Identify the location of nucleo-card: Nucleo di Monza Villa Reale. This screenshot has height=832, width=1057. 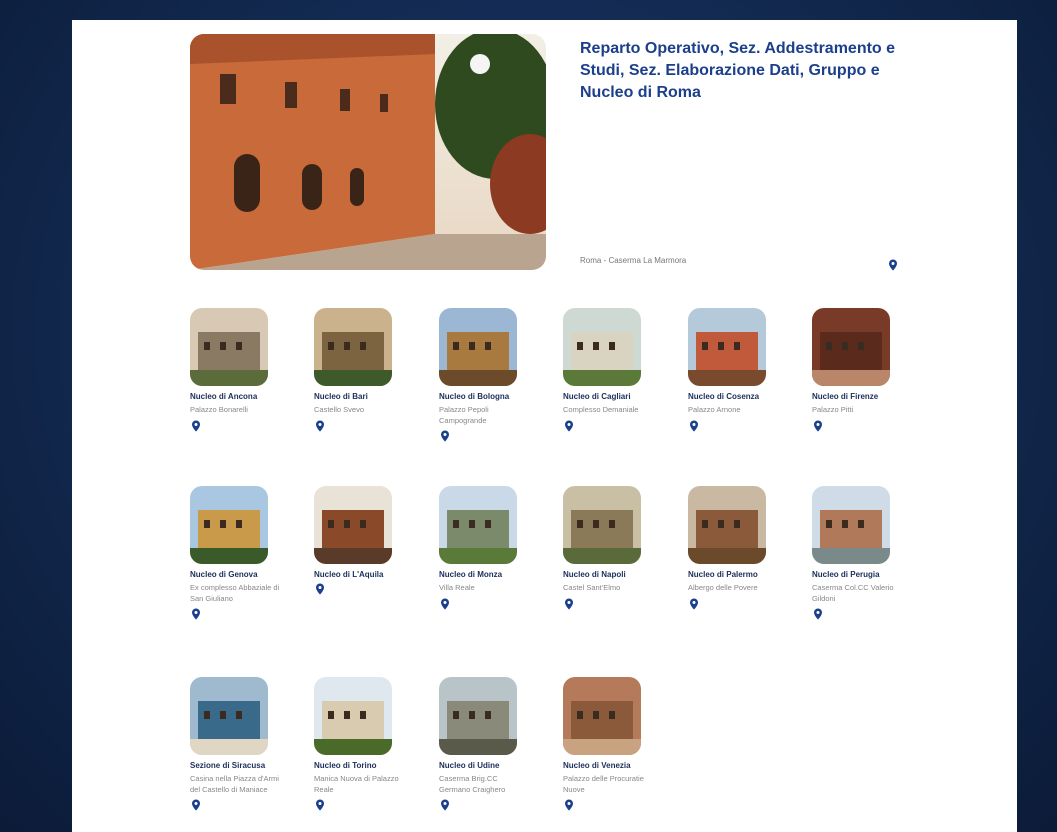
(489, 550).